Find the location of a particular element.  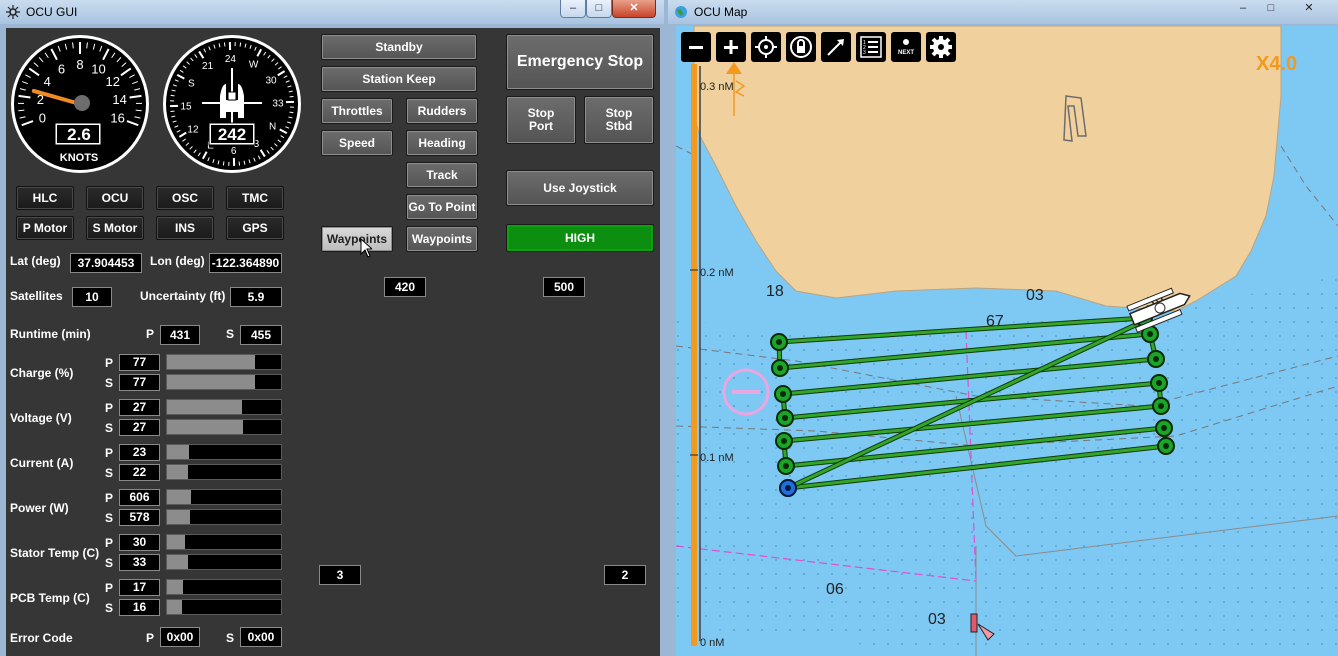

value-420: 420 is located at coordinates (405, 287).